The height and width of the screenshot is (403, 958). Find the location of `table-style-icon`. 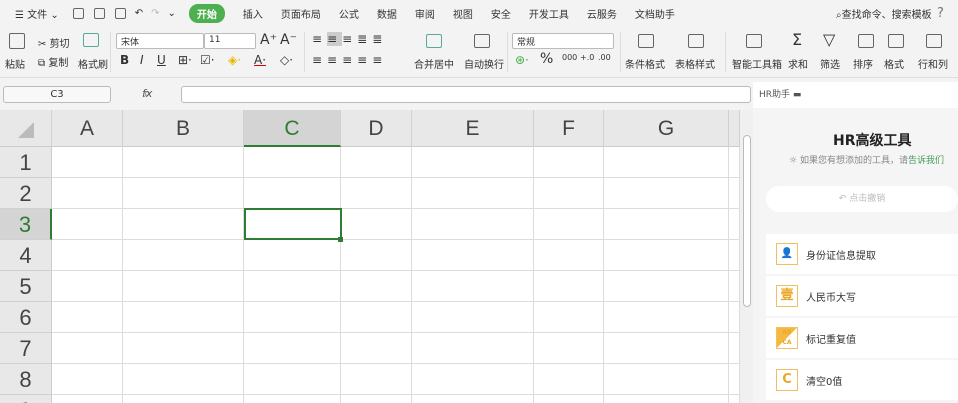

table-style-icon is located at coordinates (696, 41).